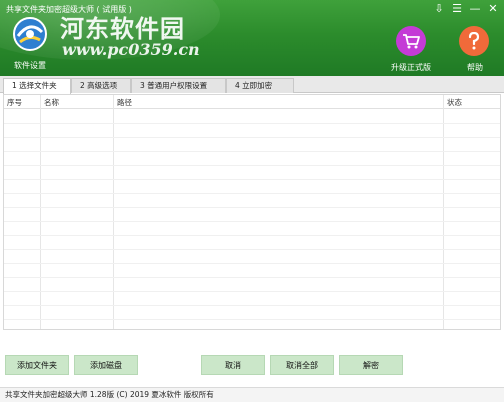 Image resolution: width=504 pixels, height=402 pixels. Describe the element at coordinates (124, 102) in the screenshot. I see `column-header-path: 路径` at that location.